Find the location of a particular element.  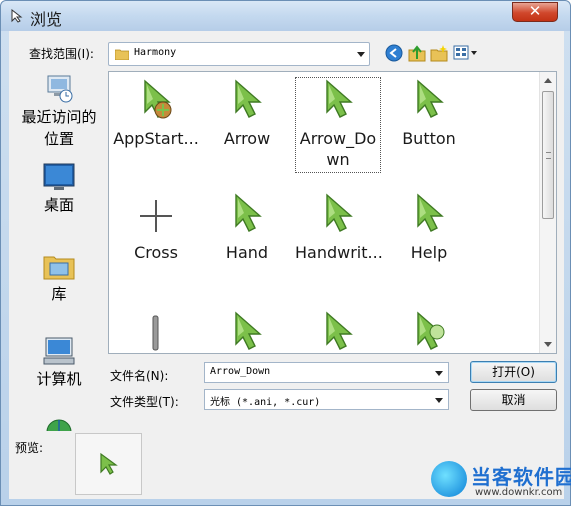

desktop-icon is located at coordinates (59, 177).